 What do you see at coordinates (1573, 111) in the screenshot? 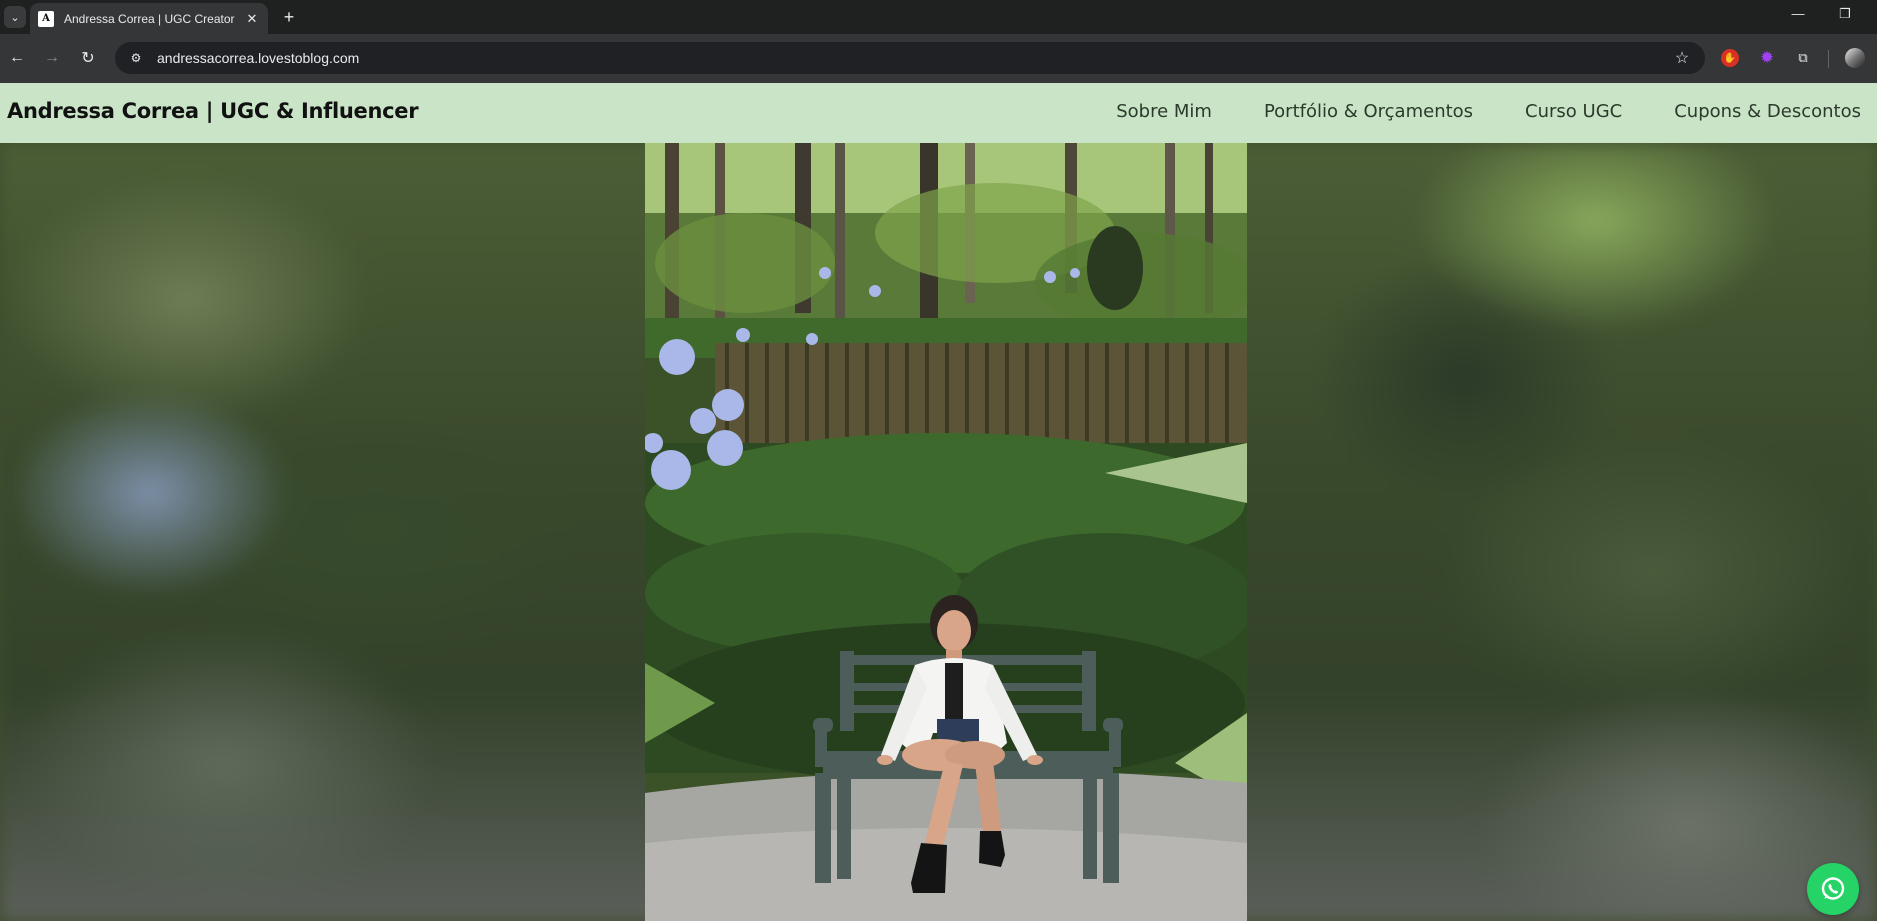
I see `nav-curso-ugc: Curso UGC` at bounding box center [1573, 111].